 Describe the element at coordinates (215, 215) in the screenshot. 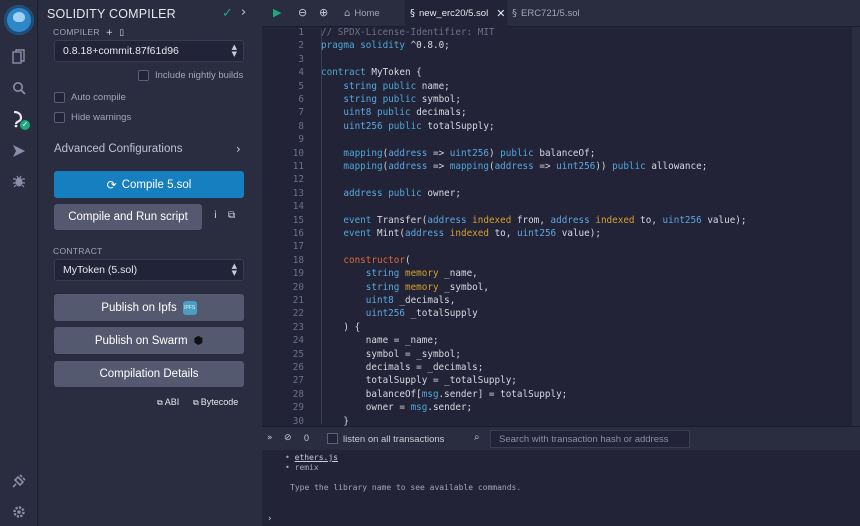

I see `info-icon: i` at that location.